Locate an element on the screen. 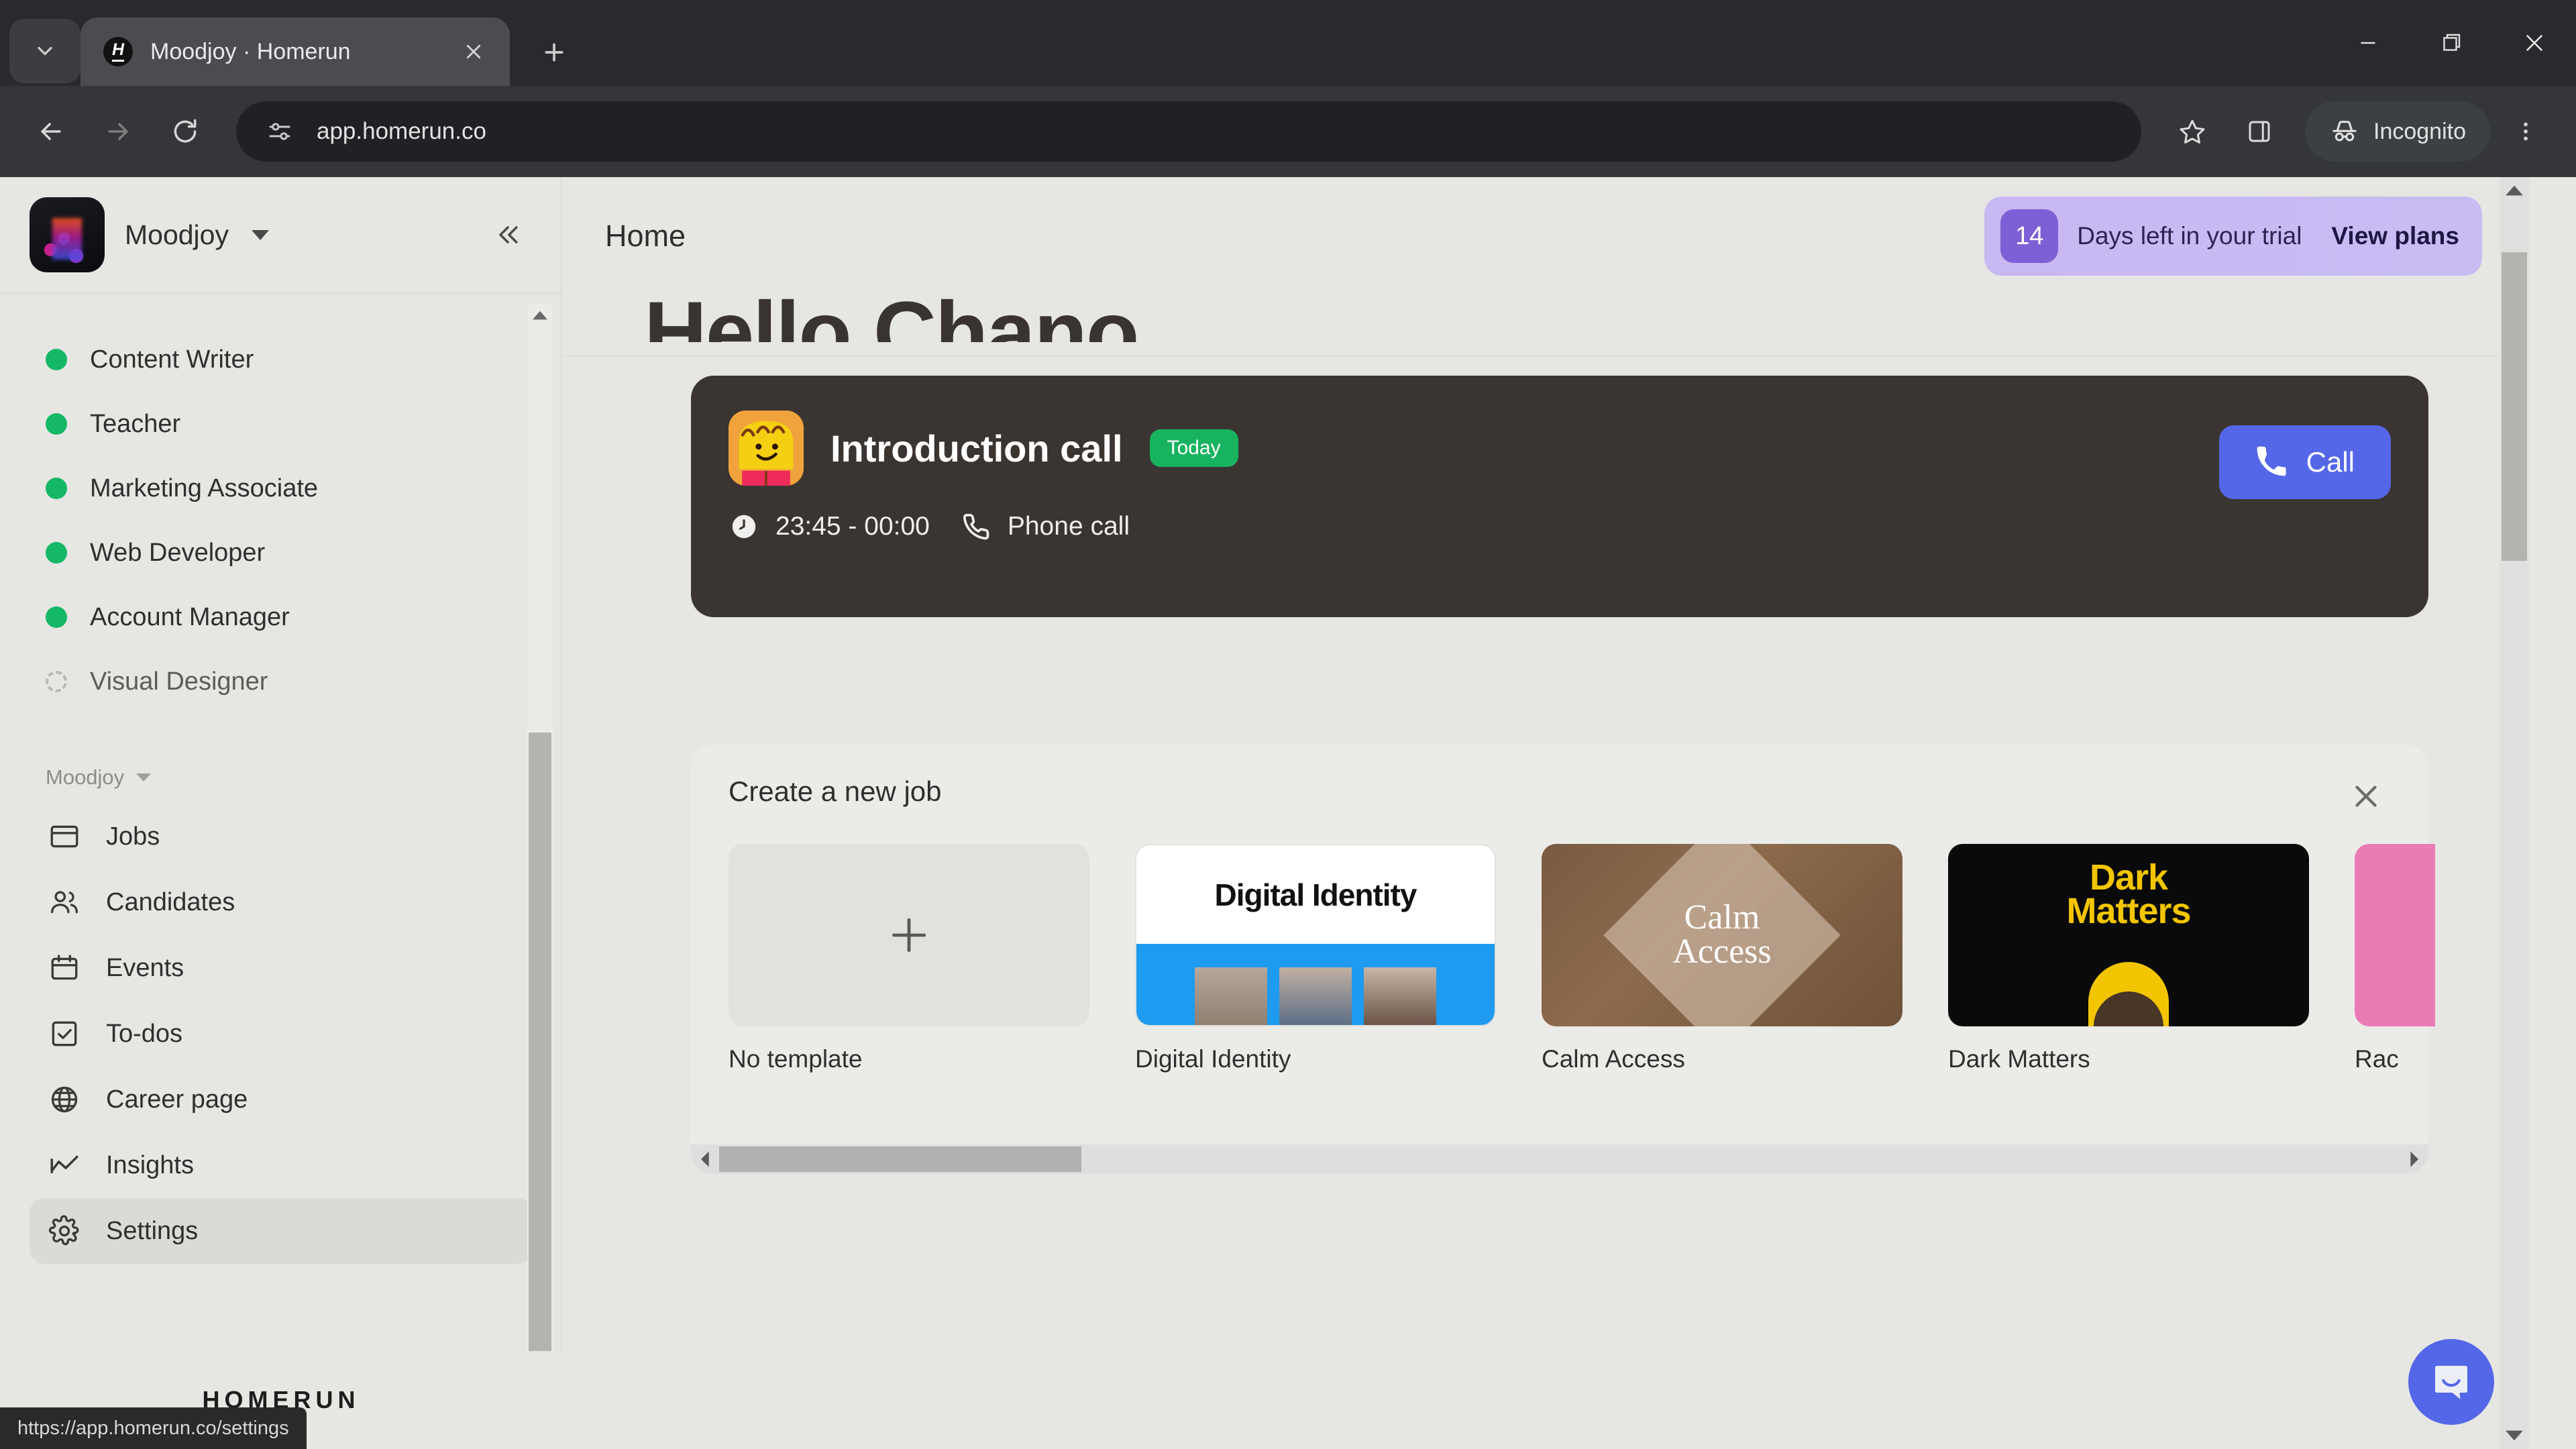 This screenshot has width=2576, height=1449. sidebar-item-web-developer: Web Developer is located at coordinates (281, 553).